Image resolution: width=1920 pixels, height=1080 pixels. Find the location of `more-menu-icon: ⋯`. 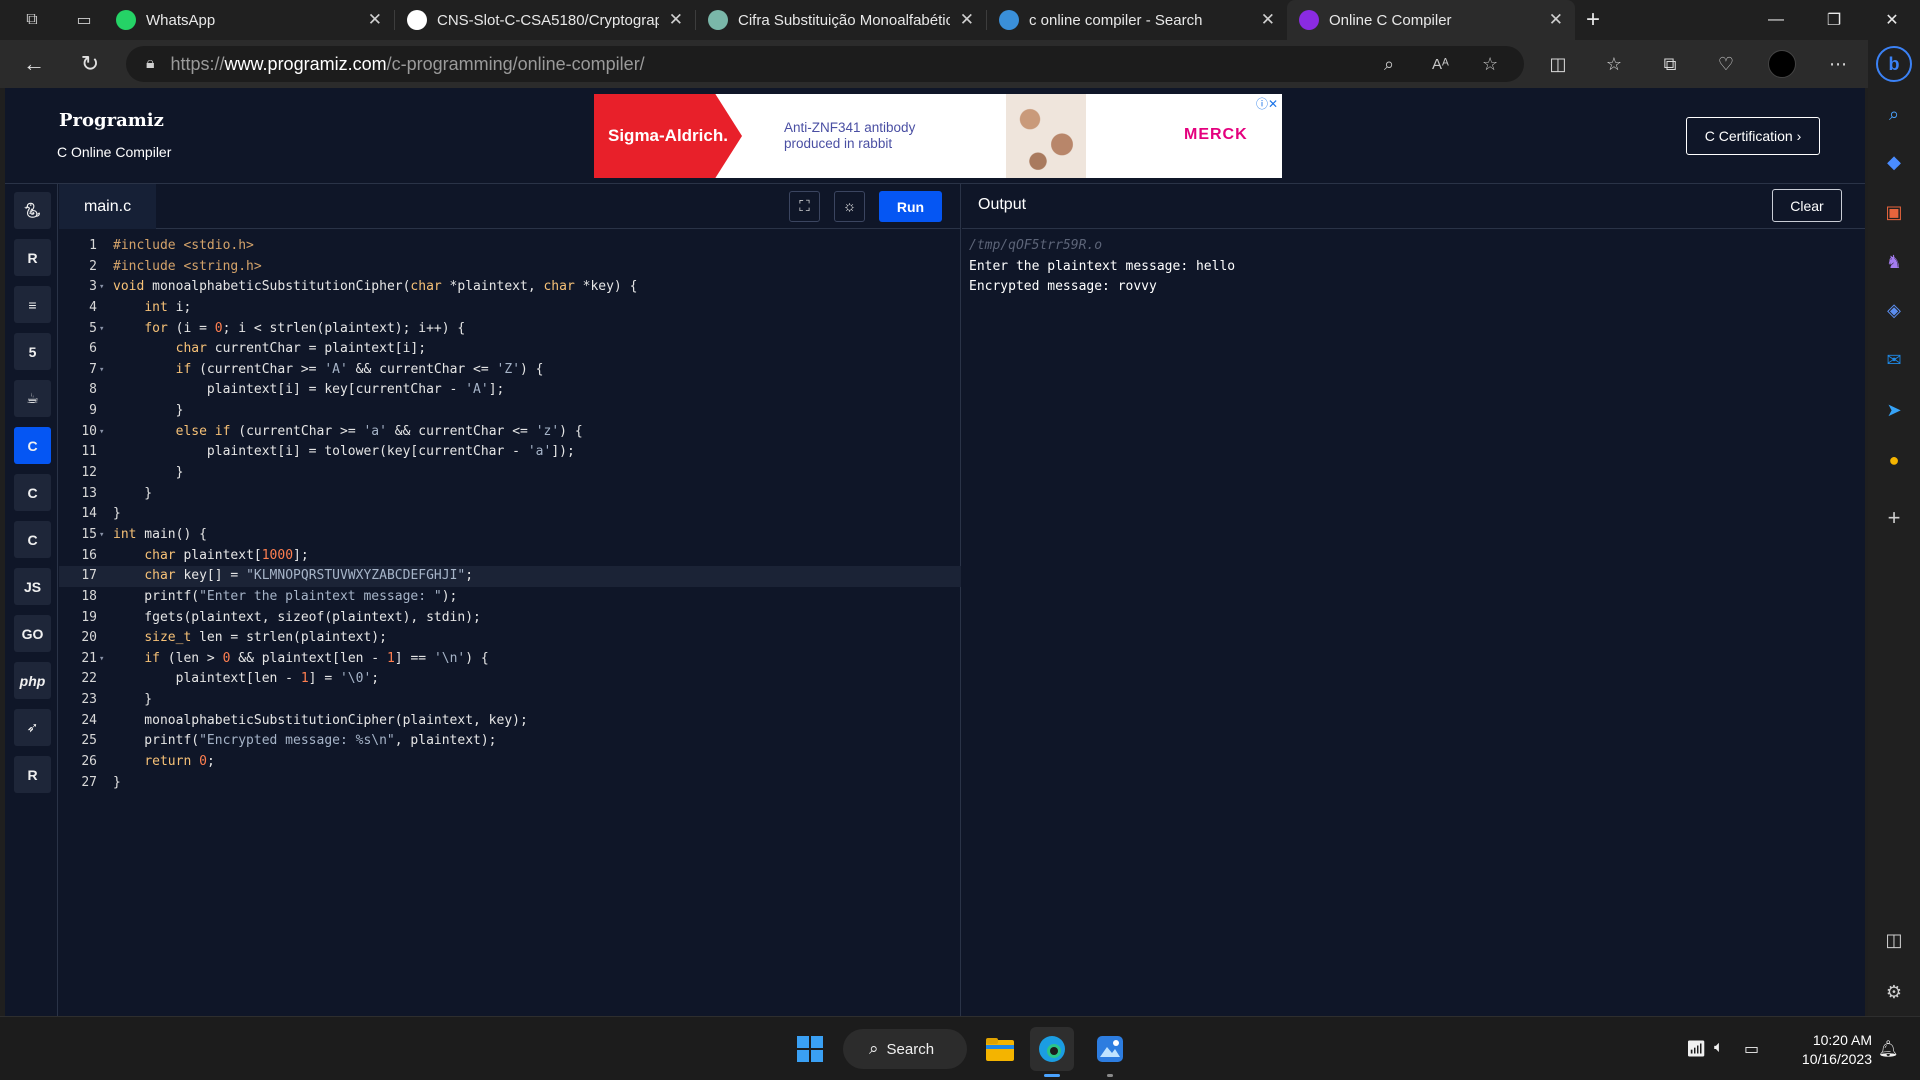

more-menu-icon: ⋯ is located at coordinates (1838, 64).